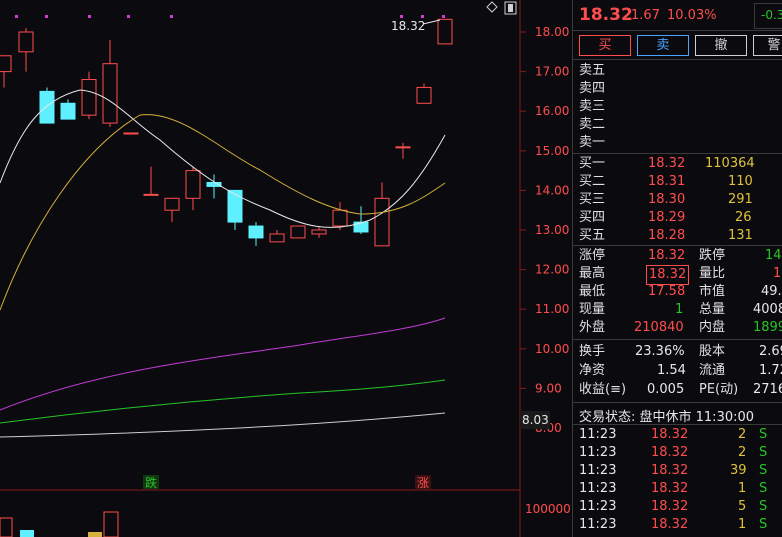  Describe the element at coordinates (535, 420) in the screenshot. I see `current-price-label: 8.03` at that location.